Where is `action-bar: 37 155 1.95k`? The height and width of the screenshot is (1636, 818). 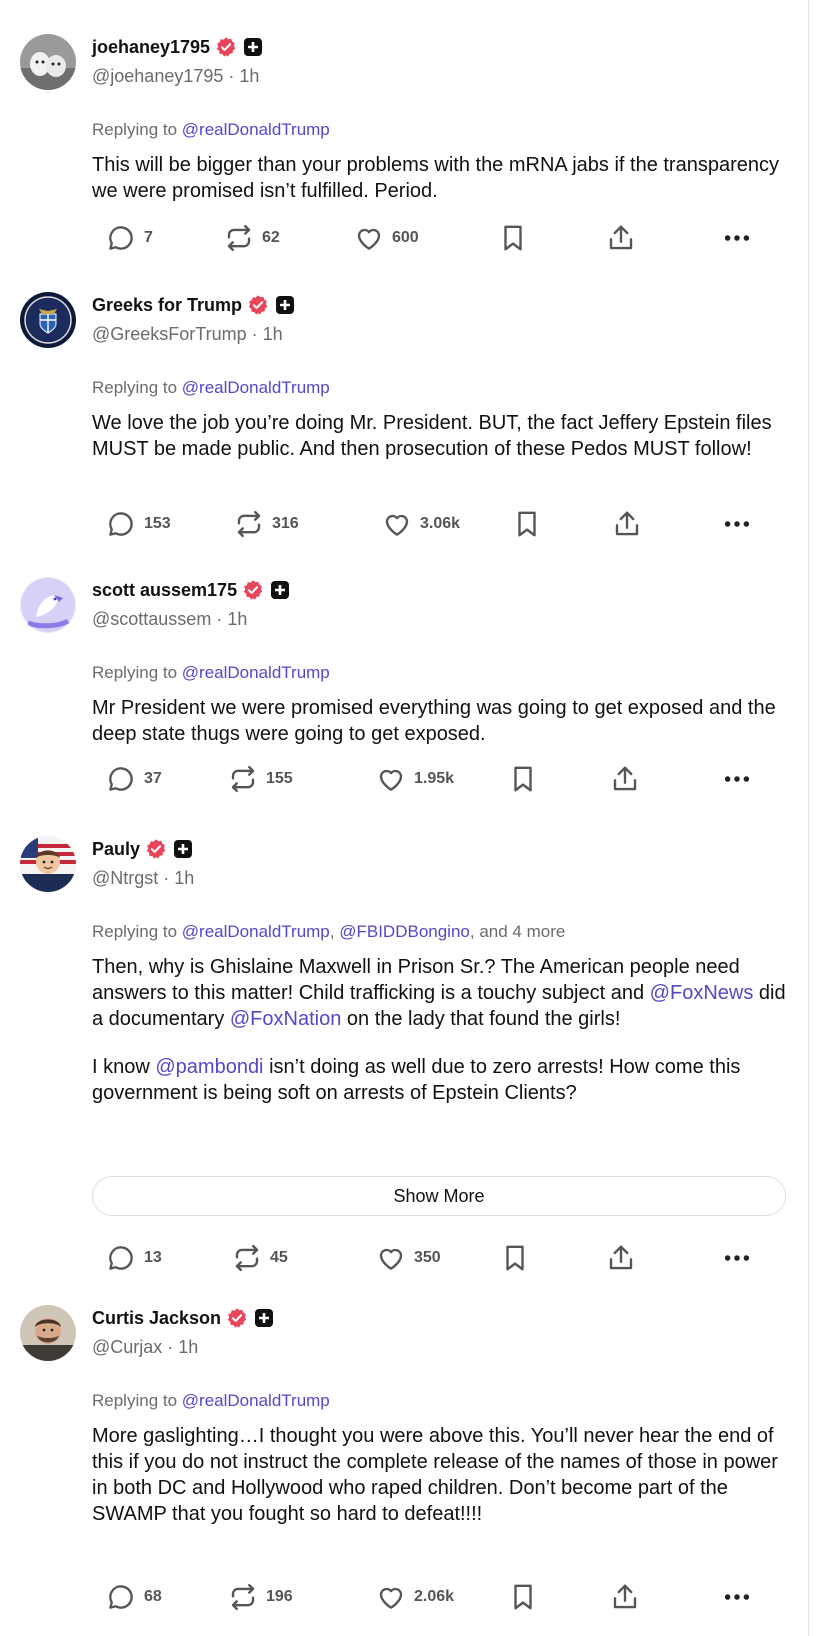 action-bar: 37 155 1.95k is located at coordinates (442, 779).